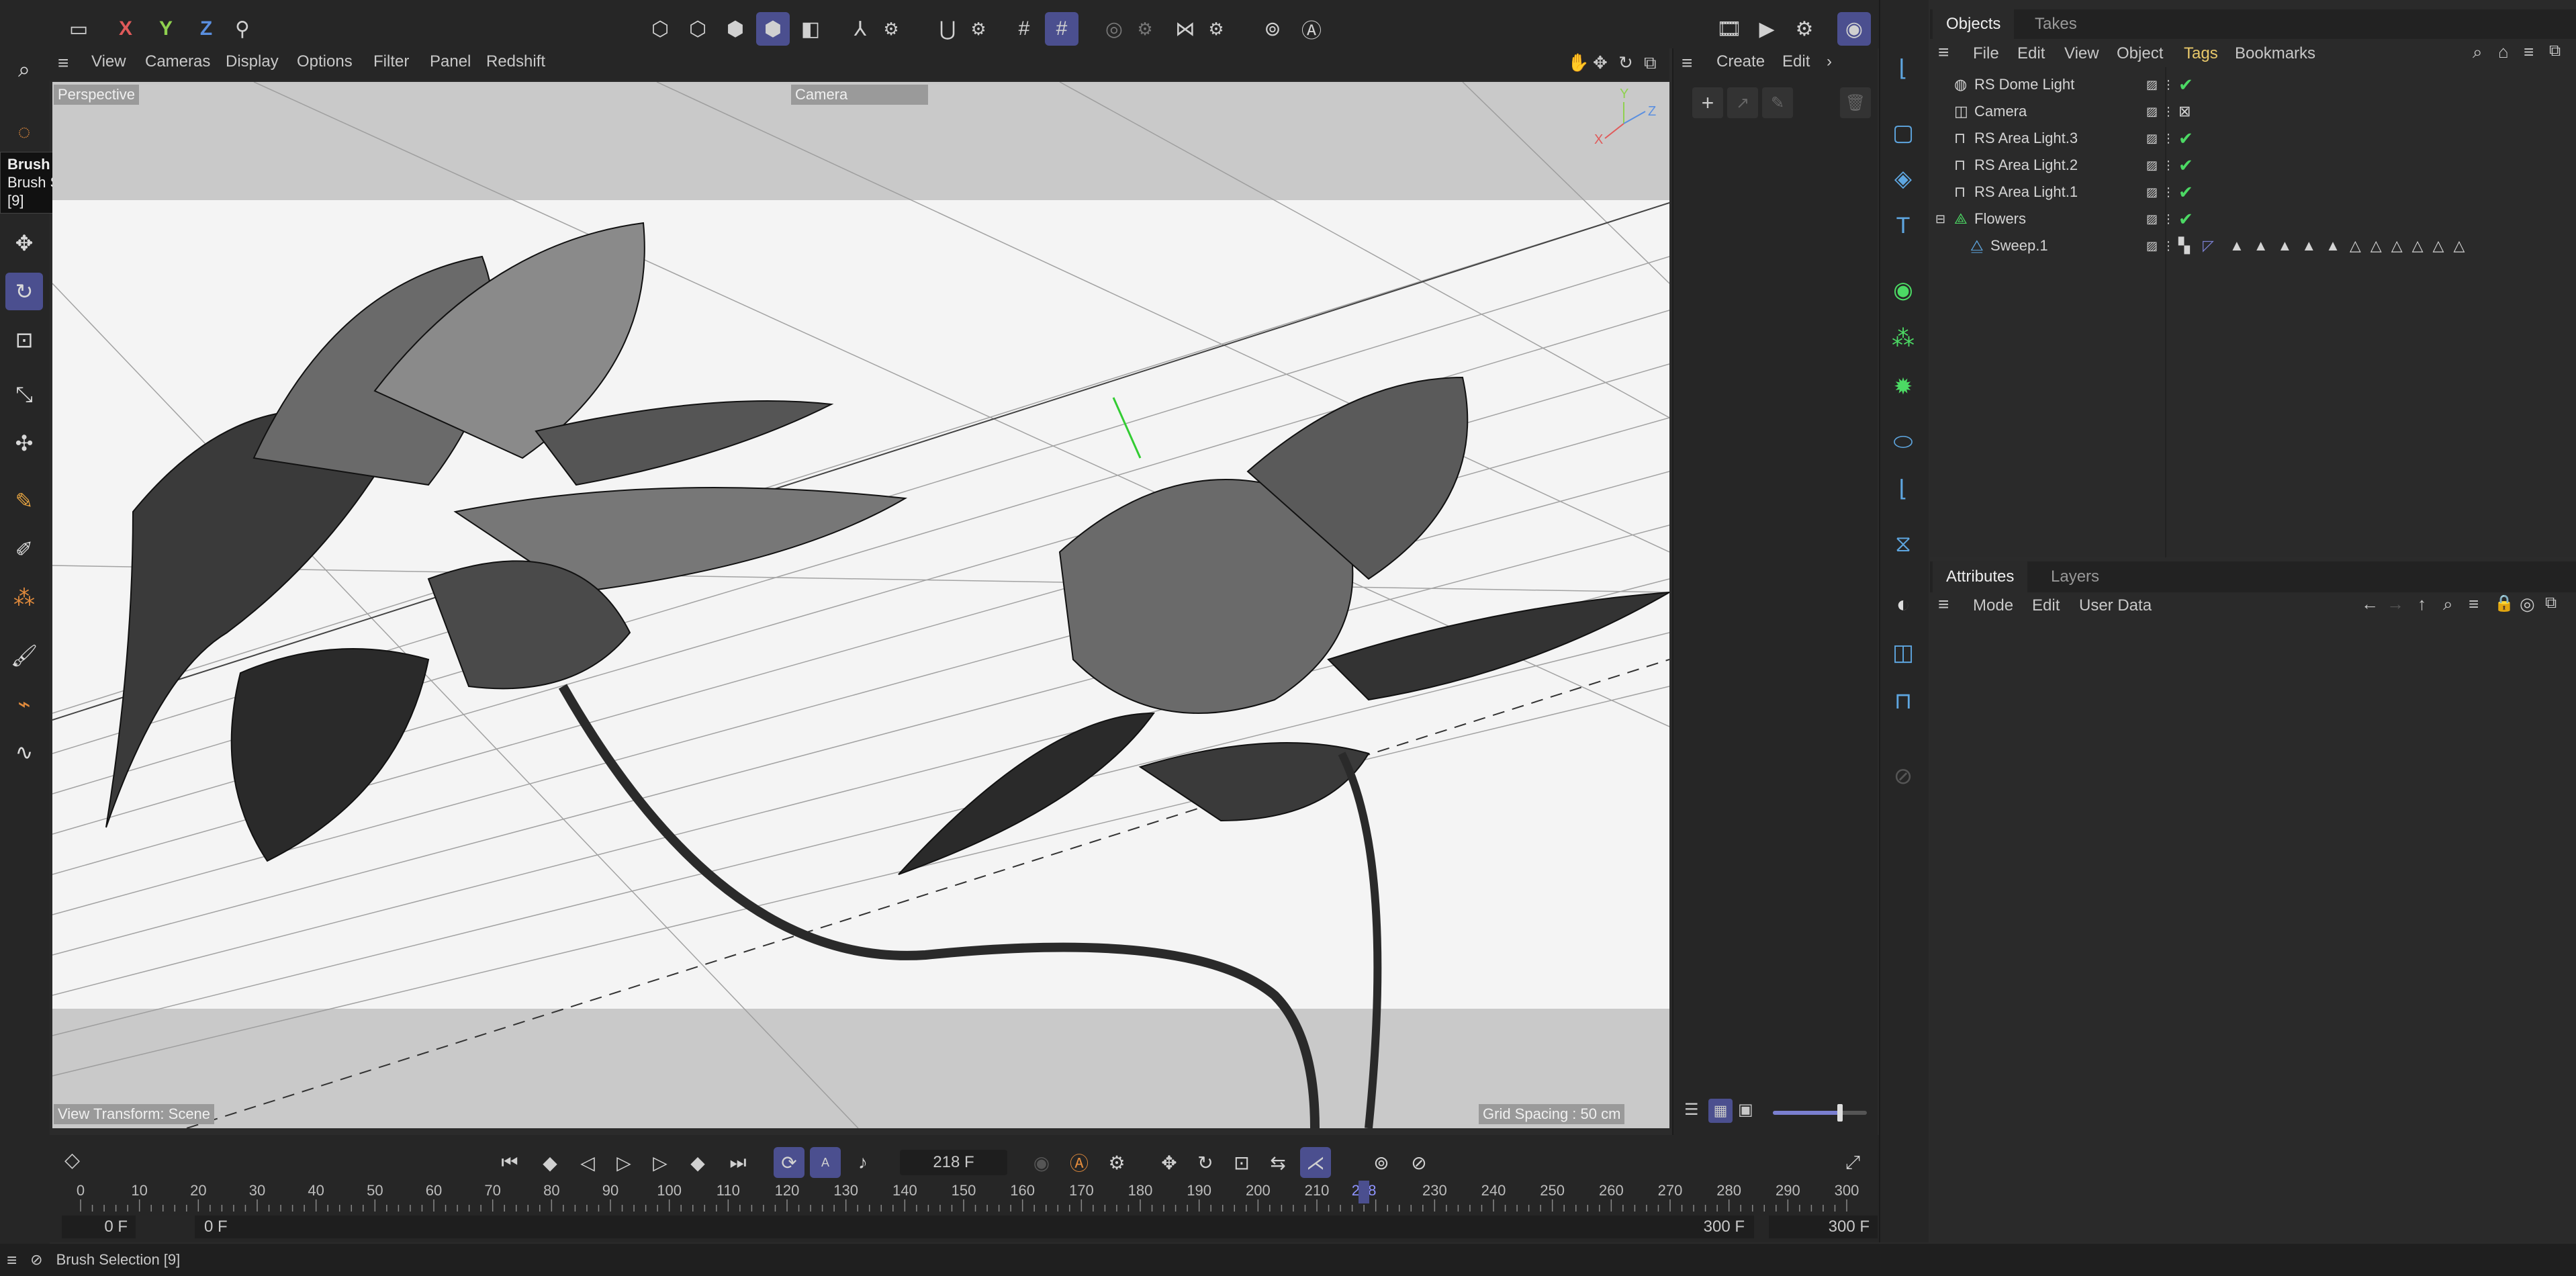 Image resolution: width=2576 pixels, height=1276 pixels. What do you see at coordinates (1315, 1163) in the screenshot?
I see `key-pla-icon: ⋌` at bounding box center [1315, 1163].